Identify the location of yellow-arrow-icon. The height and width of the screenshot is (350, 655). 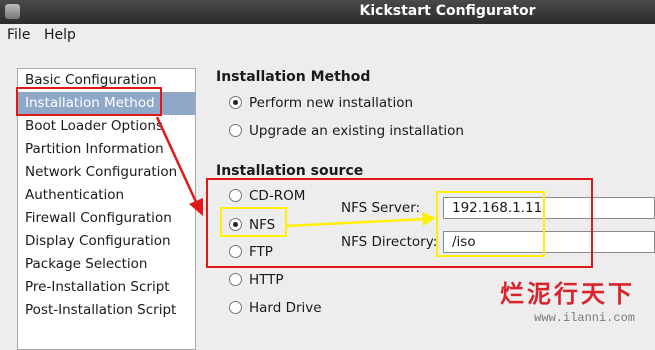
(361, 220).